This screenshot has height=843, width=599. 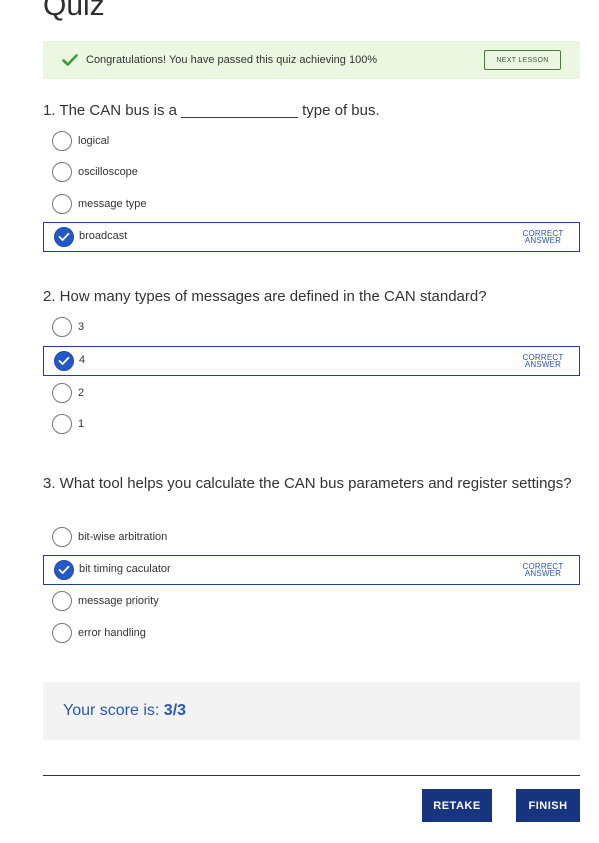 What do you see at coordinates (82, 360) in the screenshot?
I see `option-label: 4` at bounding box center [82, 360].